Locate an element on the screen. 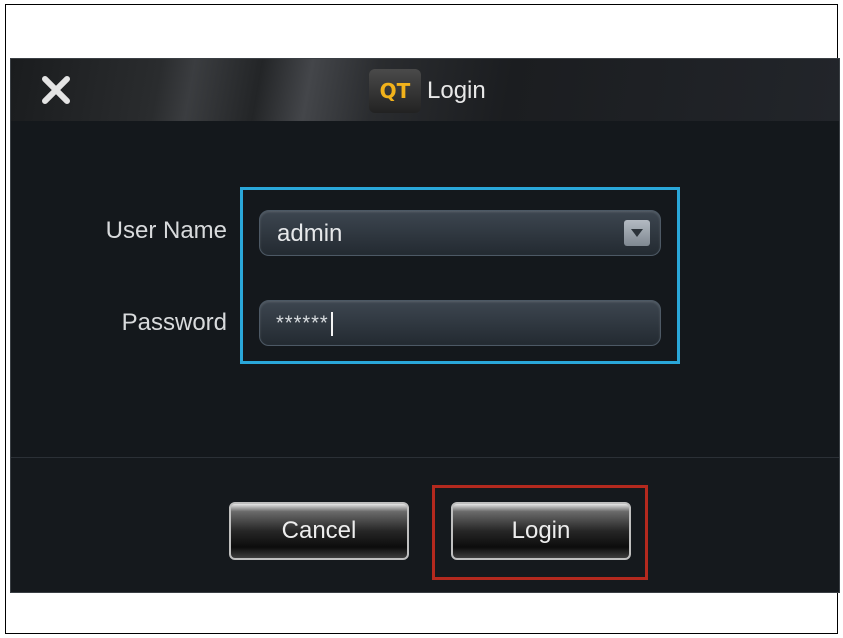 Image resolution: width=843 pixels, height=638 pixels. login-highlight-box is located at coordinates (540, 532).